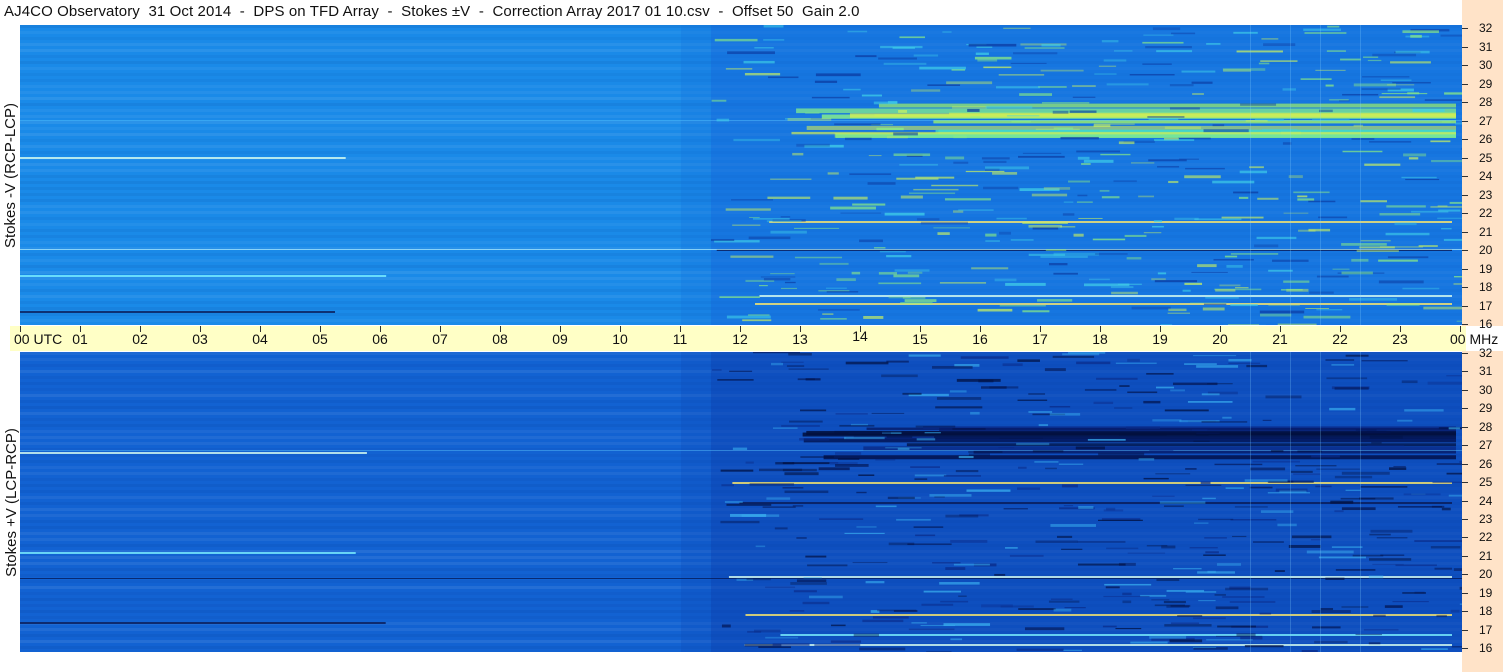  I want to click on bottom-panel-label-text: Stokes +V (LCP-RCP), so click(11, 502).